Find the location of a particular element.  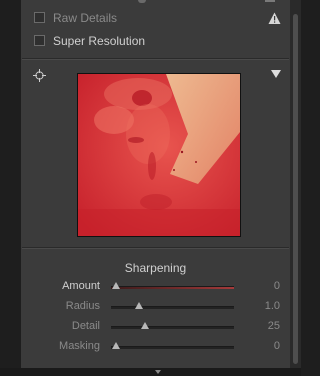

detail-label: Detail is located at coordinates (85, 326).